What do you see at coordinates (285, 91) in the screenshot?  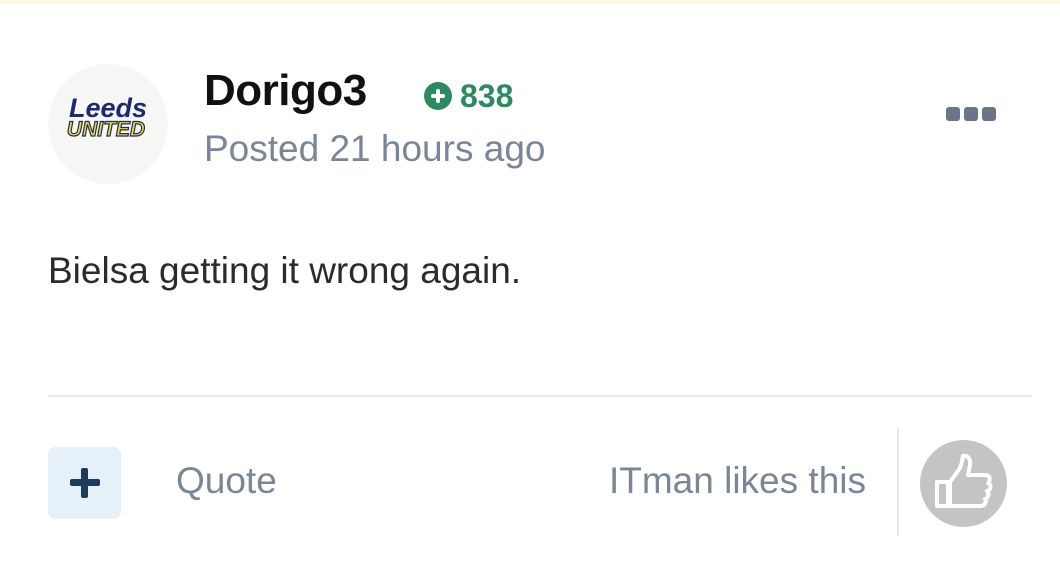 I see `author-name: Dorigo3` at bounding box center [285, 91].